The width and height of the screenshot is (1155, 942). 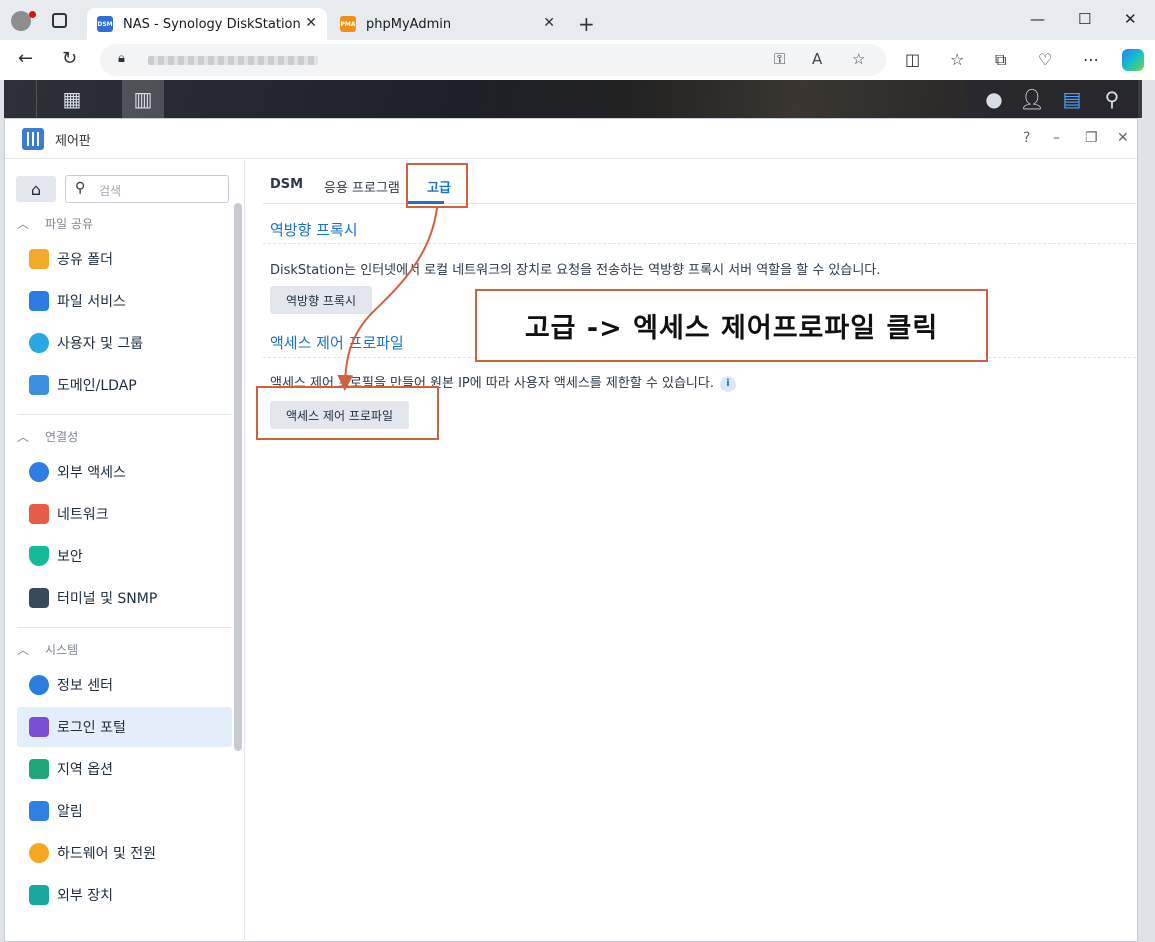 What do you see at coordinates (238, 477) in the screenshot?
I see `sidebar-scrollbar` at bounding box center [238, 477].